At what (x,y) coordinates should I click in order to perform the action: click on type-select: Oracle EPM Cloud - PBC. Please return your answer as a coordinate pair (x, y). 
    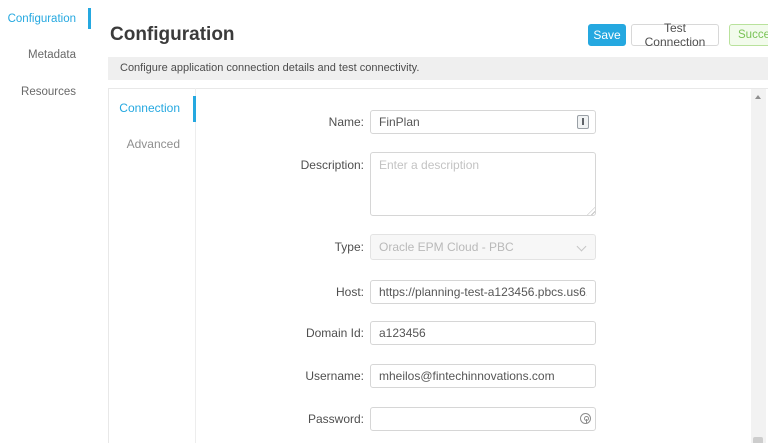
    Looking at the image, I should click on (483, 247).